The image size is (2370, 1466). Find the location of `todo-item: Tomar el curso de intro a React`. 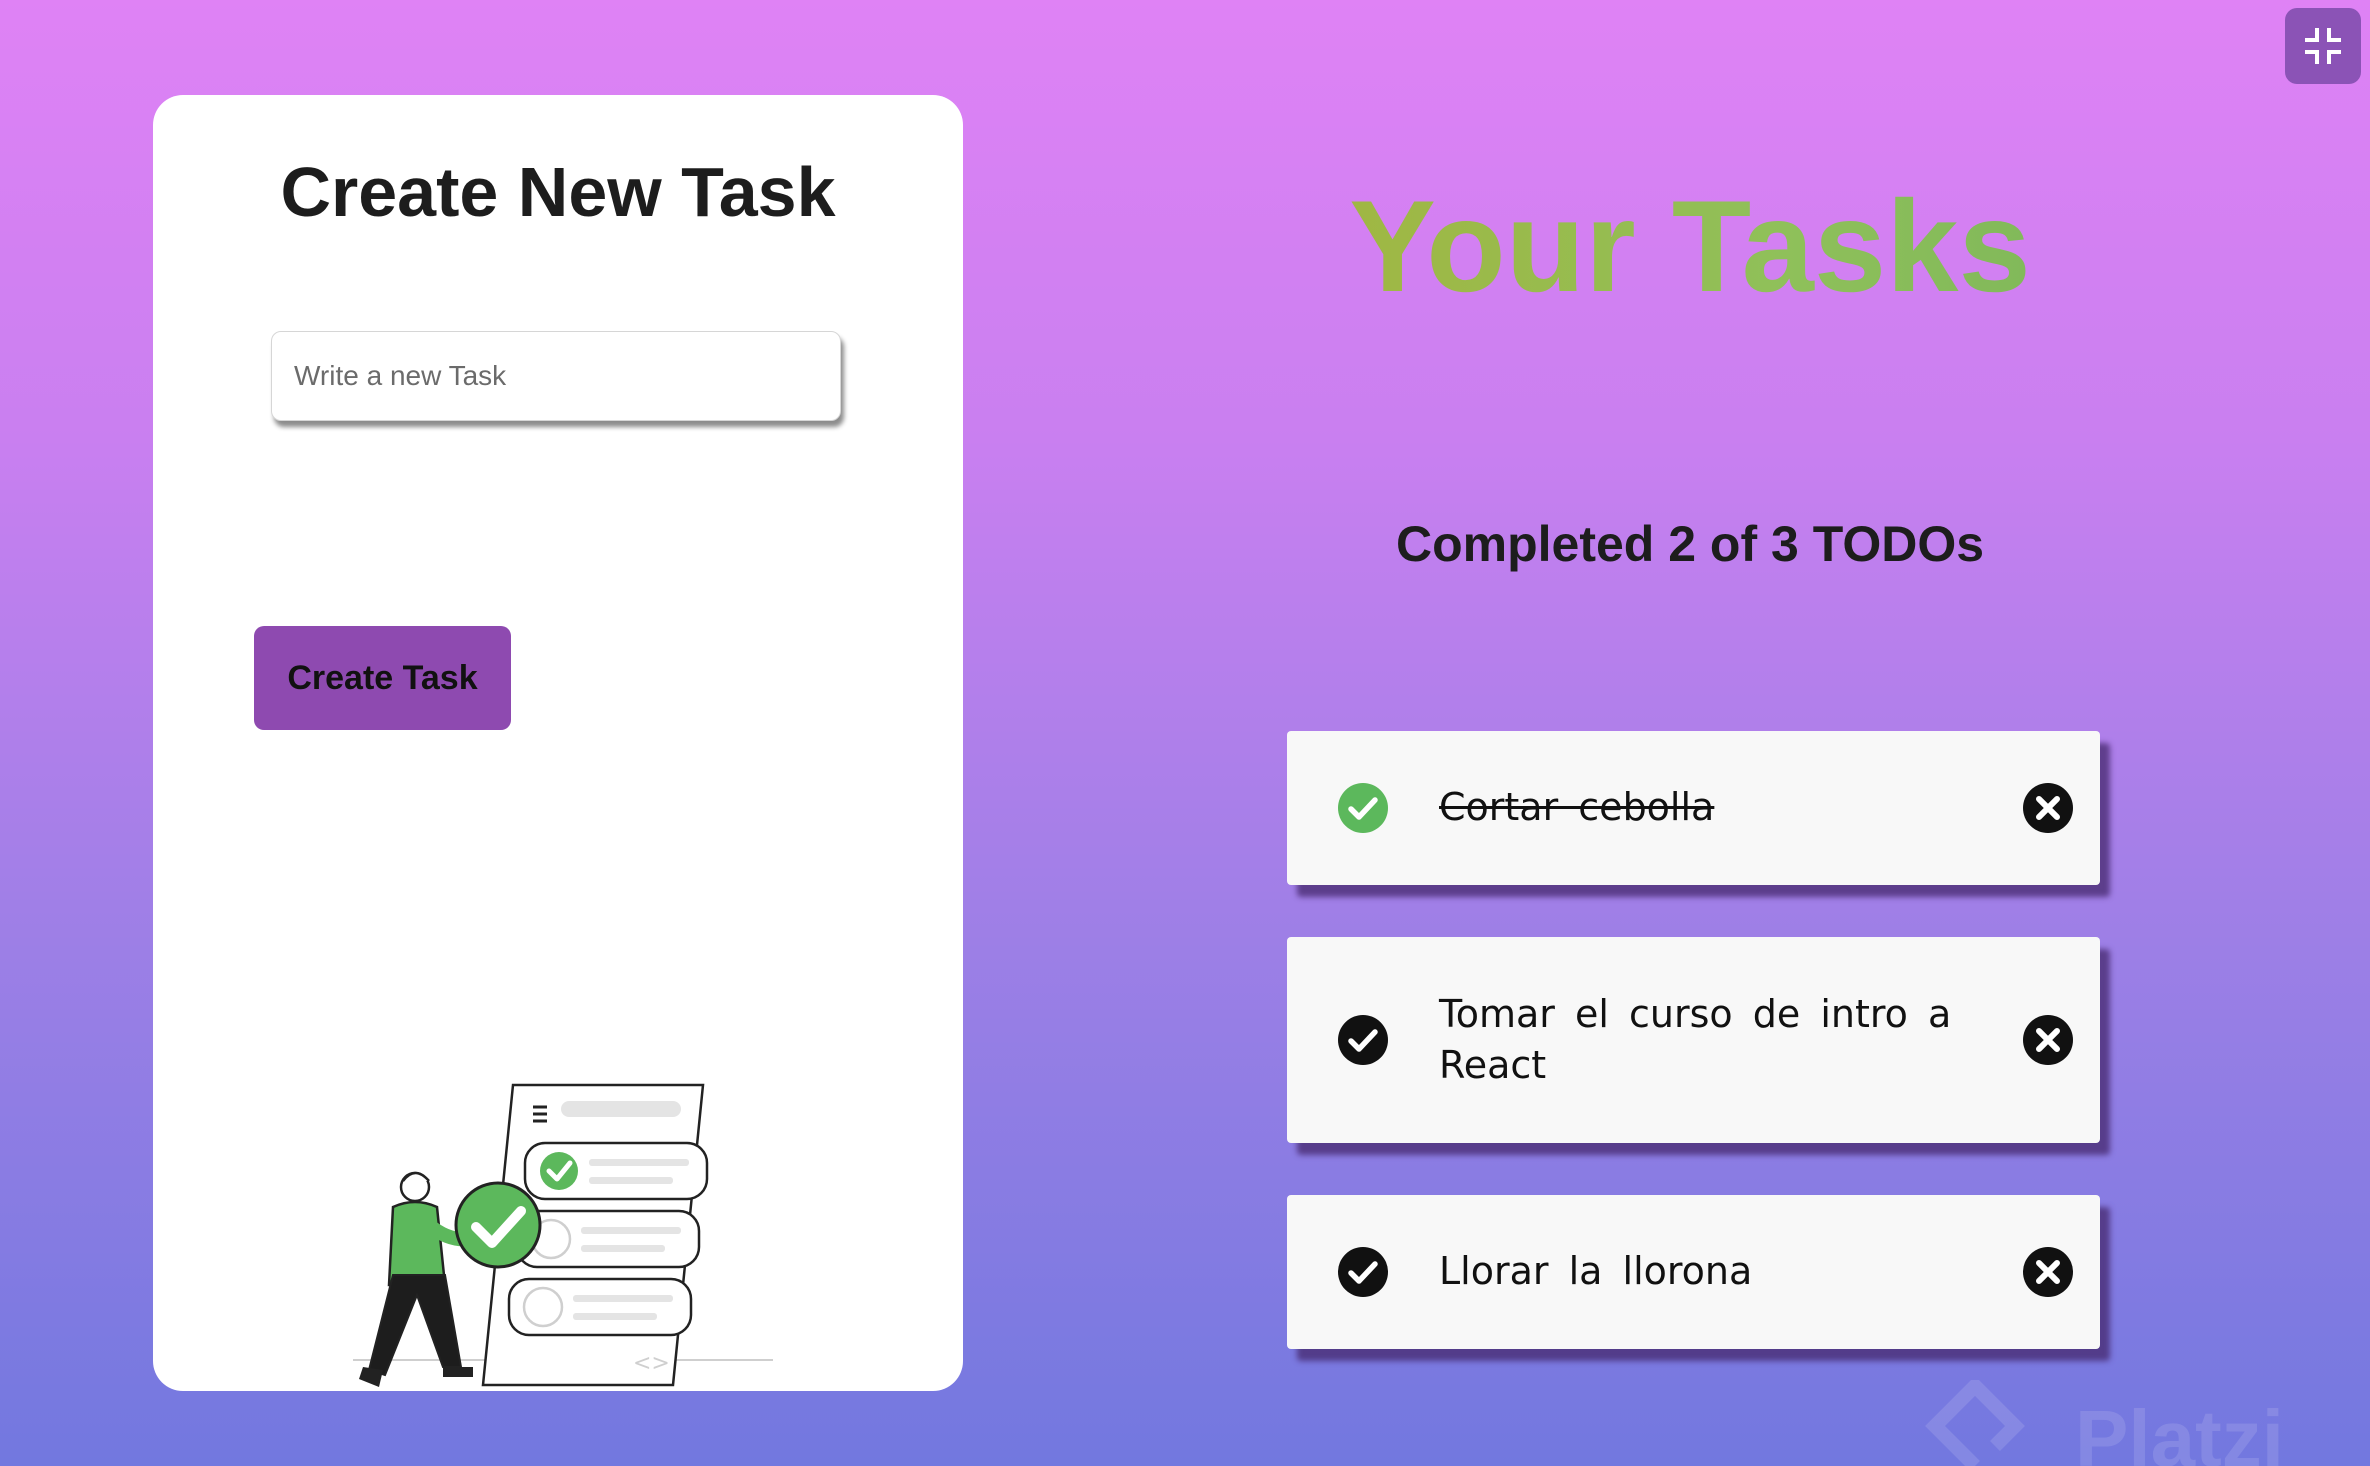

todo-item: Tomar el curso de intro a React is located at coordinates (1693, 1040).